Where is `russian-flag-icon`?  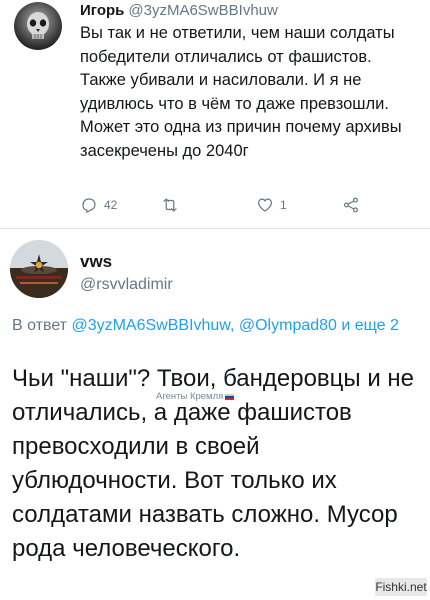
russian-flag-icon is located at coordinates (230, 396).